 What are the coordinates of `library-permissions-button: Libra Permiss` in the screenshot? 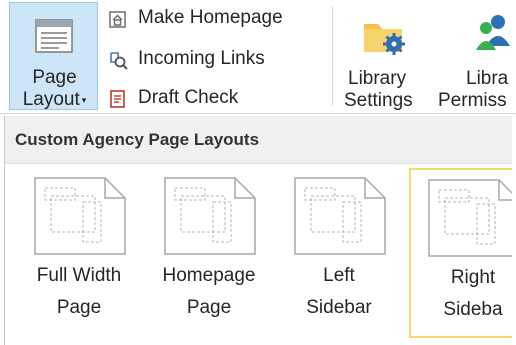 It's located at (476, 56).